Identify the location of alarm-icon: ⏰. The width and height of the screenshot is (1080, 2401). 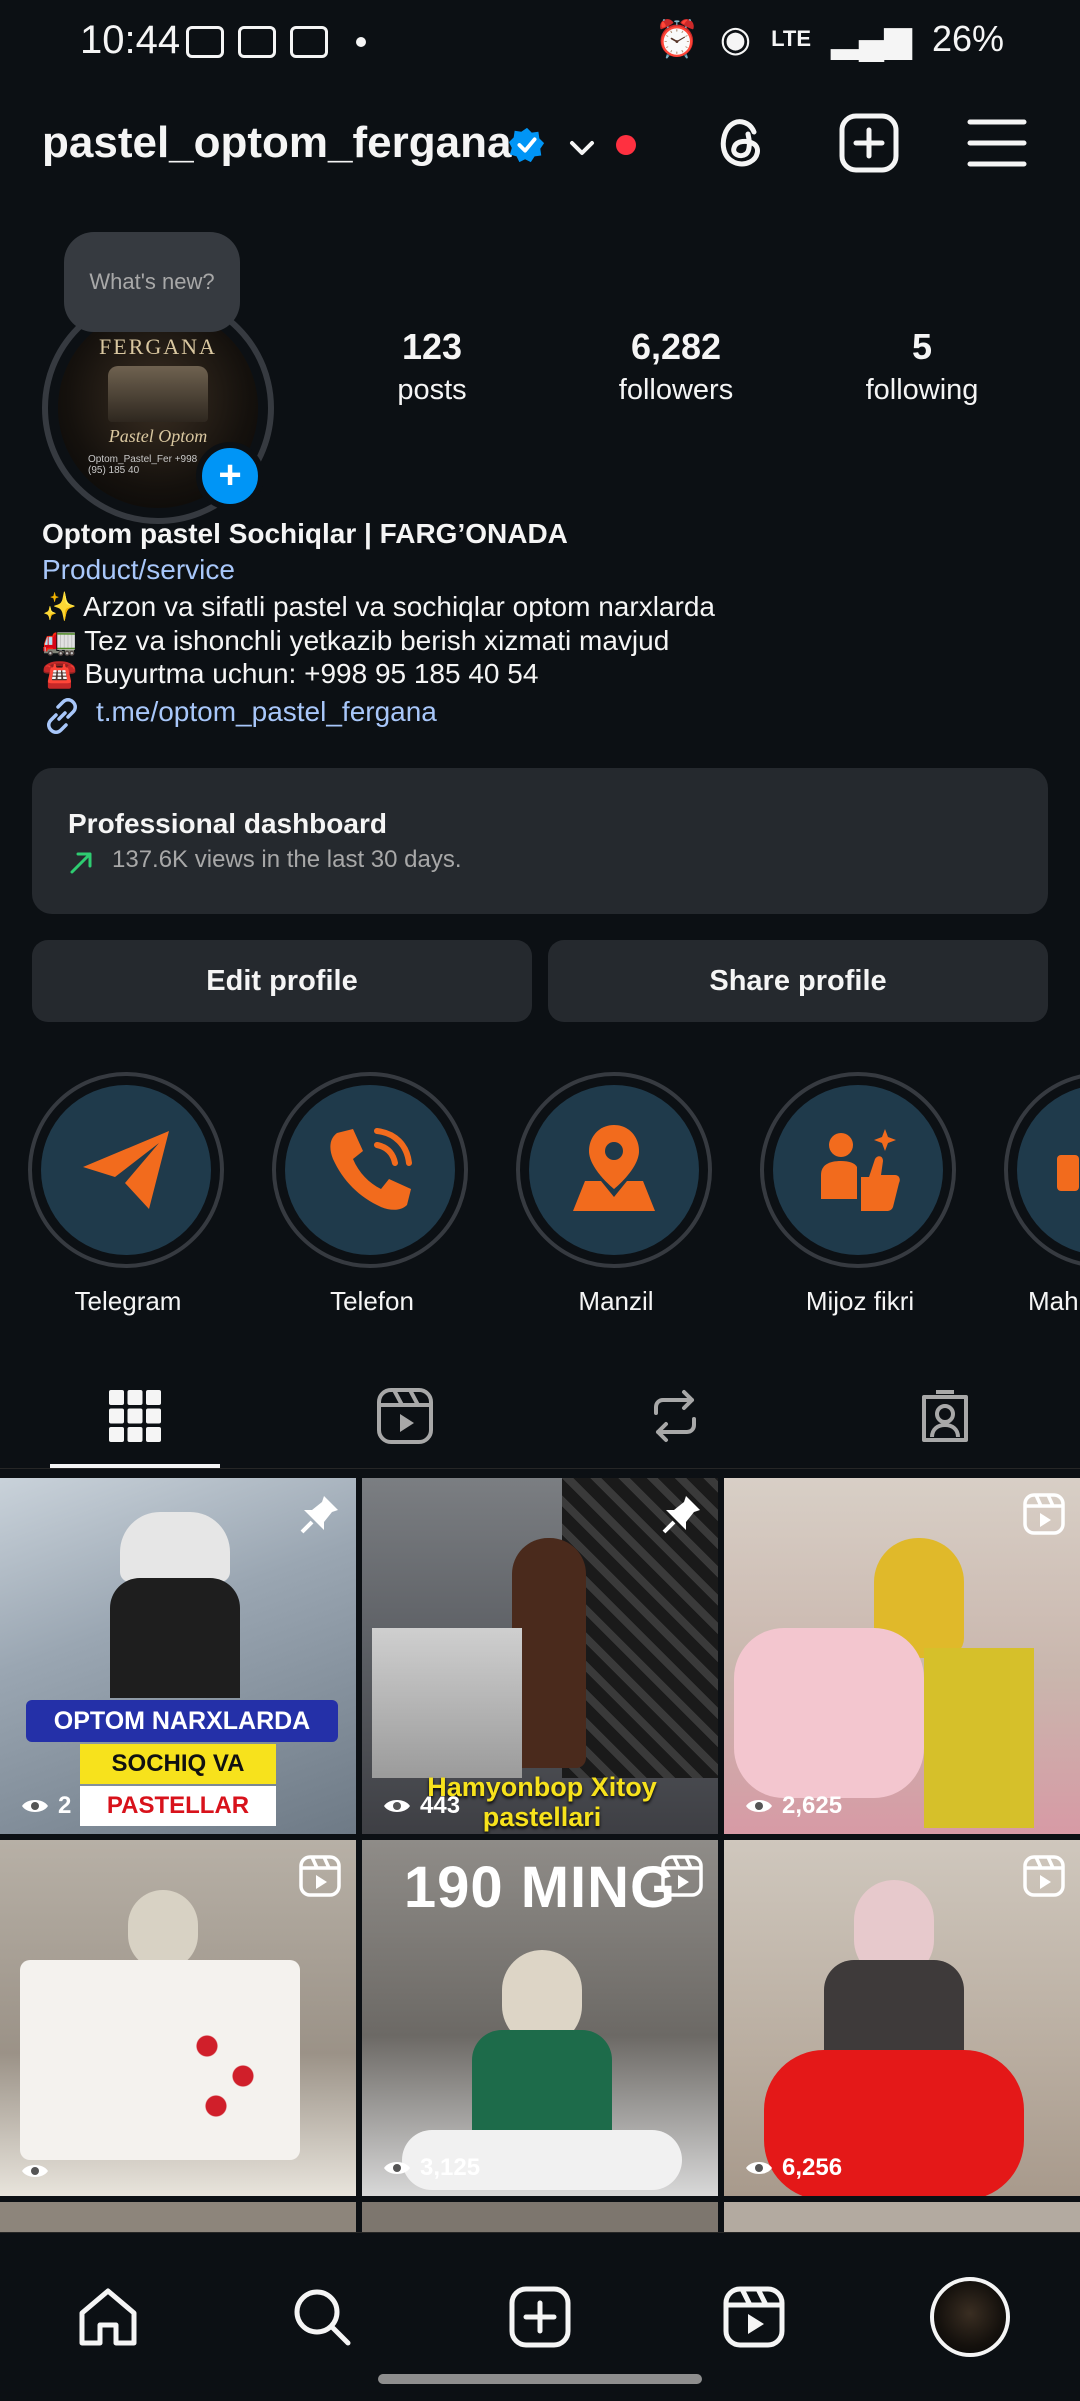
(677, 38).